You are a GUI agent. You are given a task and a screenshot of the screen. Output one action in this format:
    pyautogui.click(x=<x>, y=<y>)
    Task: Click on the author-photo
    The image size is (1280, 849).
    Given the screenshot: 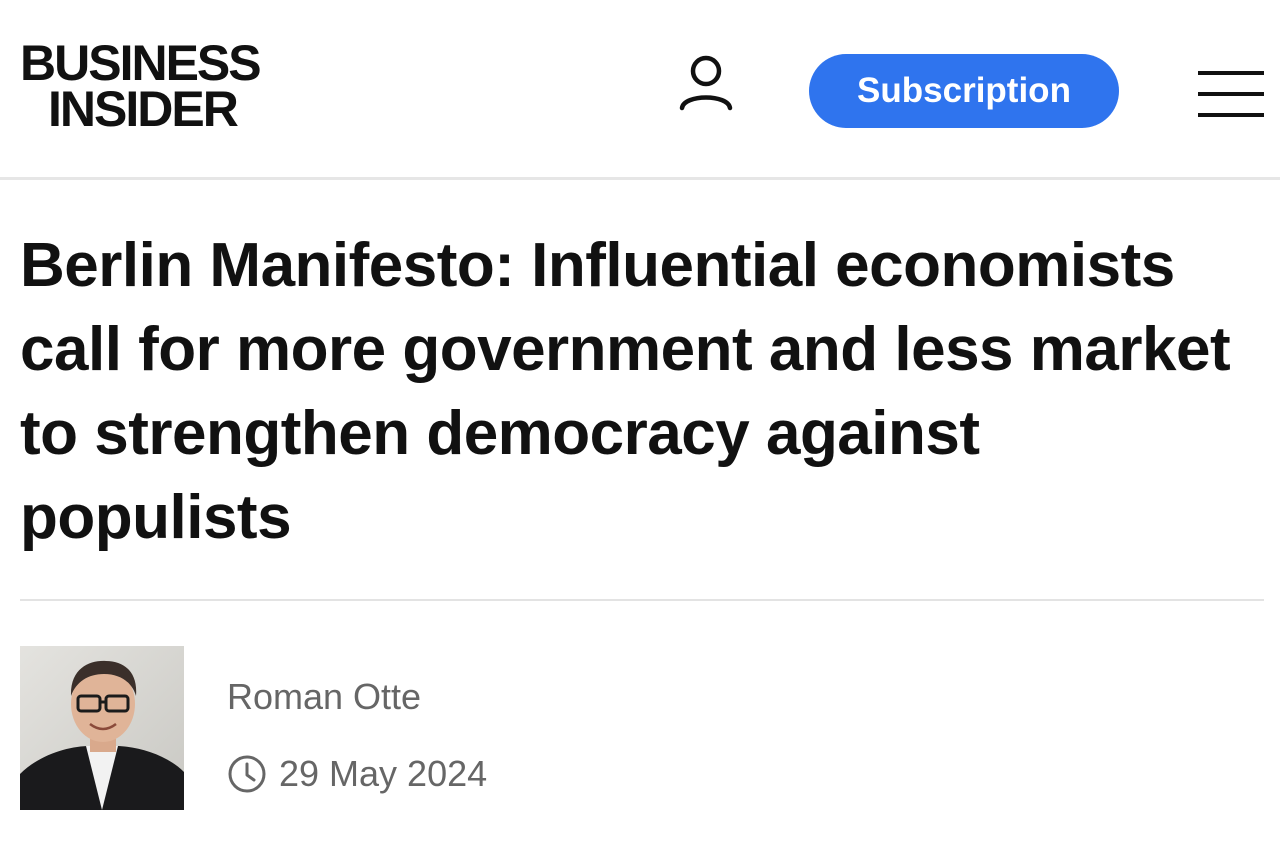 What is the action you would take?
    pyautogui.click(x=102, y=728)
    